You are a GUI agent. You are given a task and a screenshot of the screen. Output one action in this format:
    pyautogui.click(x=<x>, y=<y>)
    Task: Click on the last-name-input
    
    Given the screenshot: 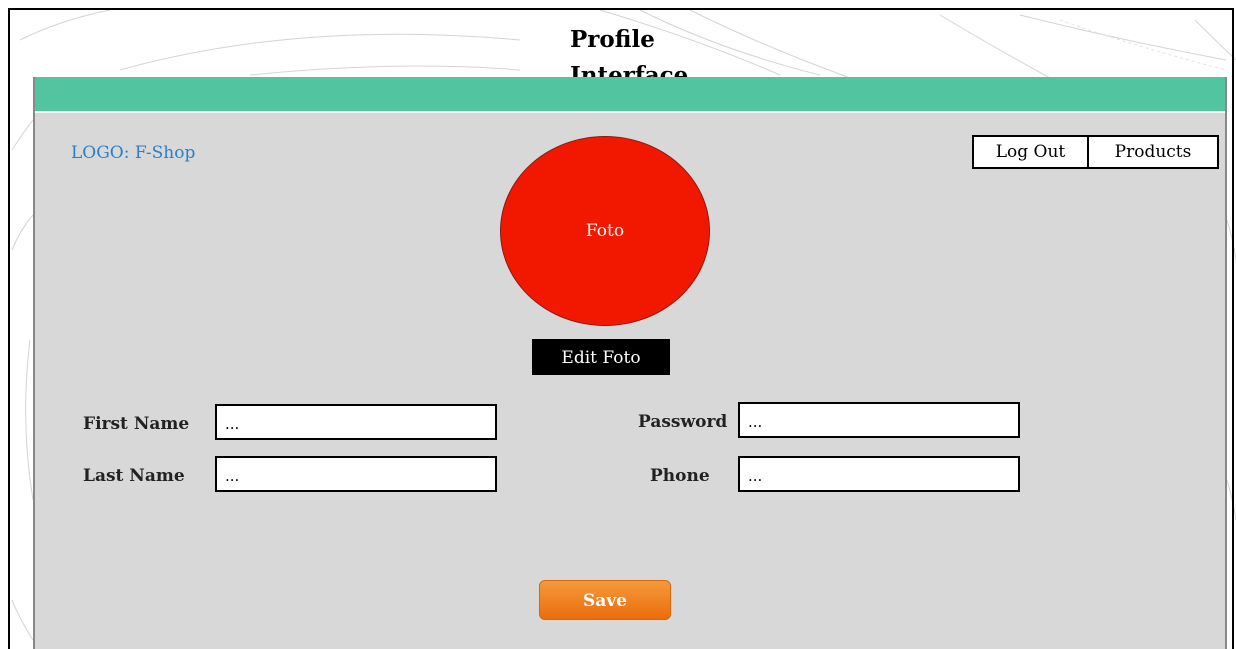 What is the action you would take?
    pyautogui.click(x=356, y=474)
    